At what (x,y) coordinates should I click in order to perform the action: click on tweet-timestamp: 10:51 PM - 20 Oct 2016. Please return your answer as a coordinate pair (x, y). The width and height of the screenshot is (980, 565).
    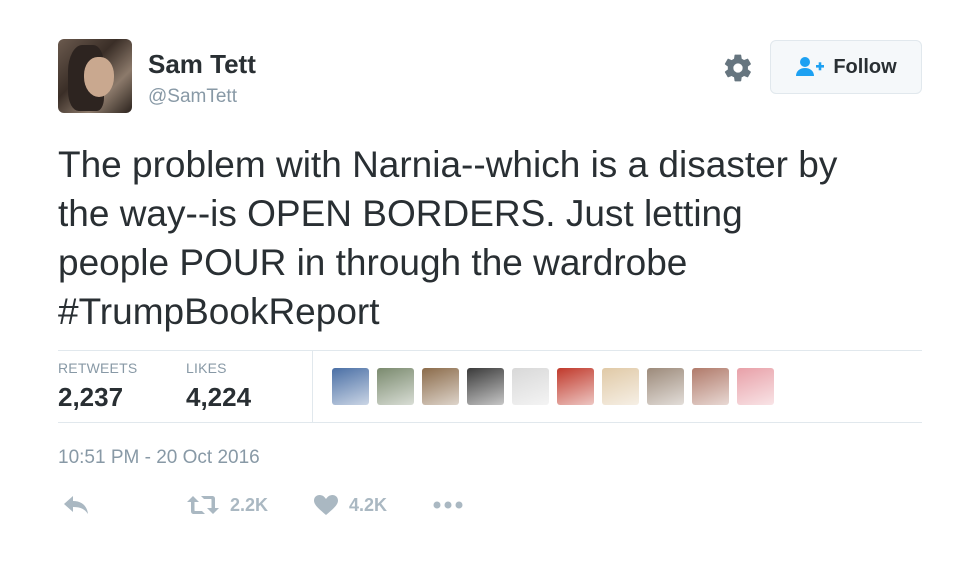
    Looking at the image, I should click on (159, 458).